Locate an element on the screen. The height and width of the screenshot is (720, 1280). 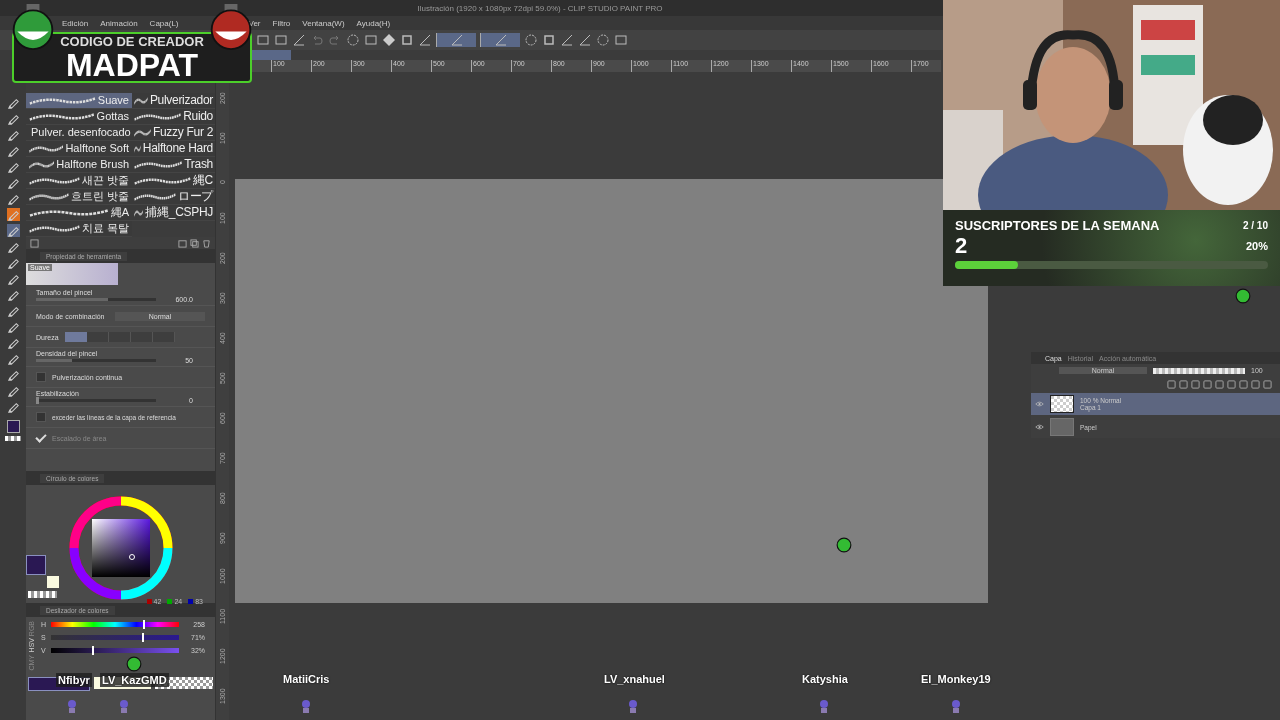
brush-item: 捕縄_CSPHJ is located at coordinates (173, 213).